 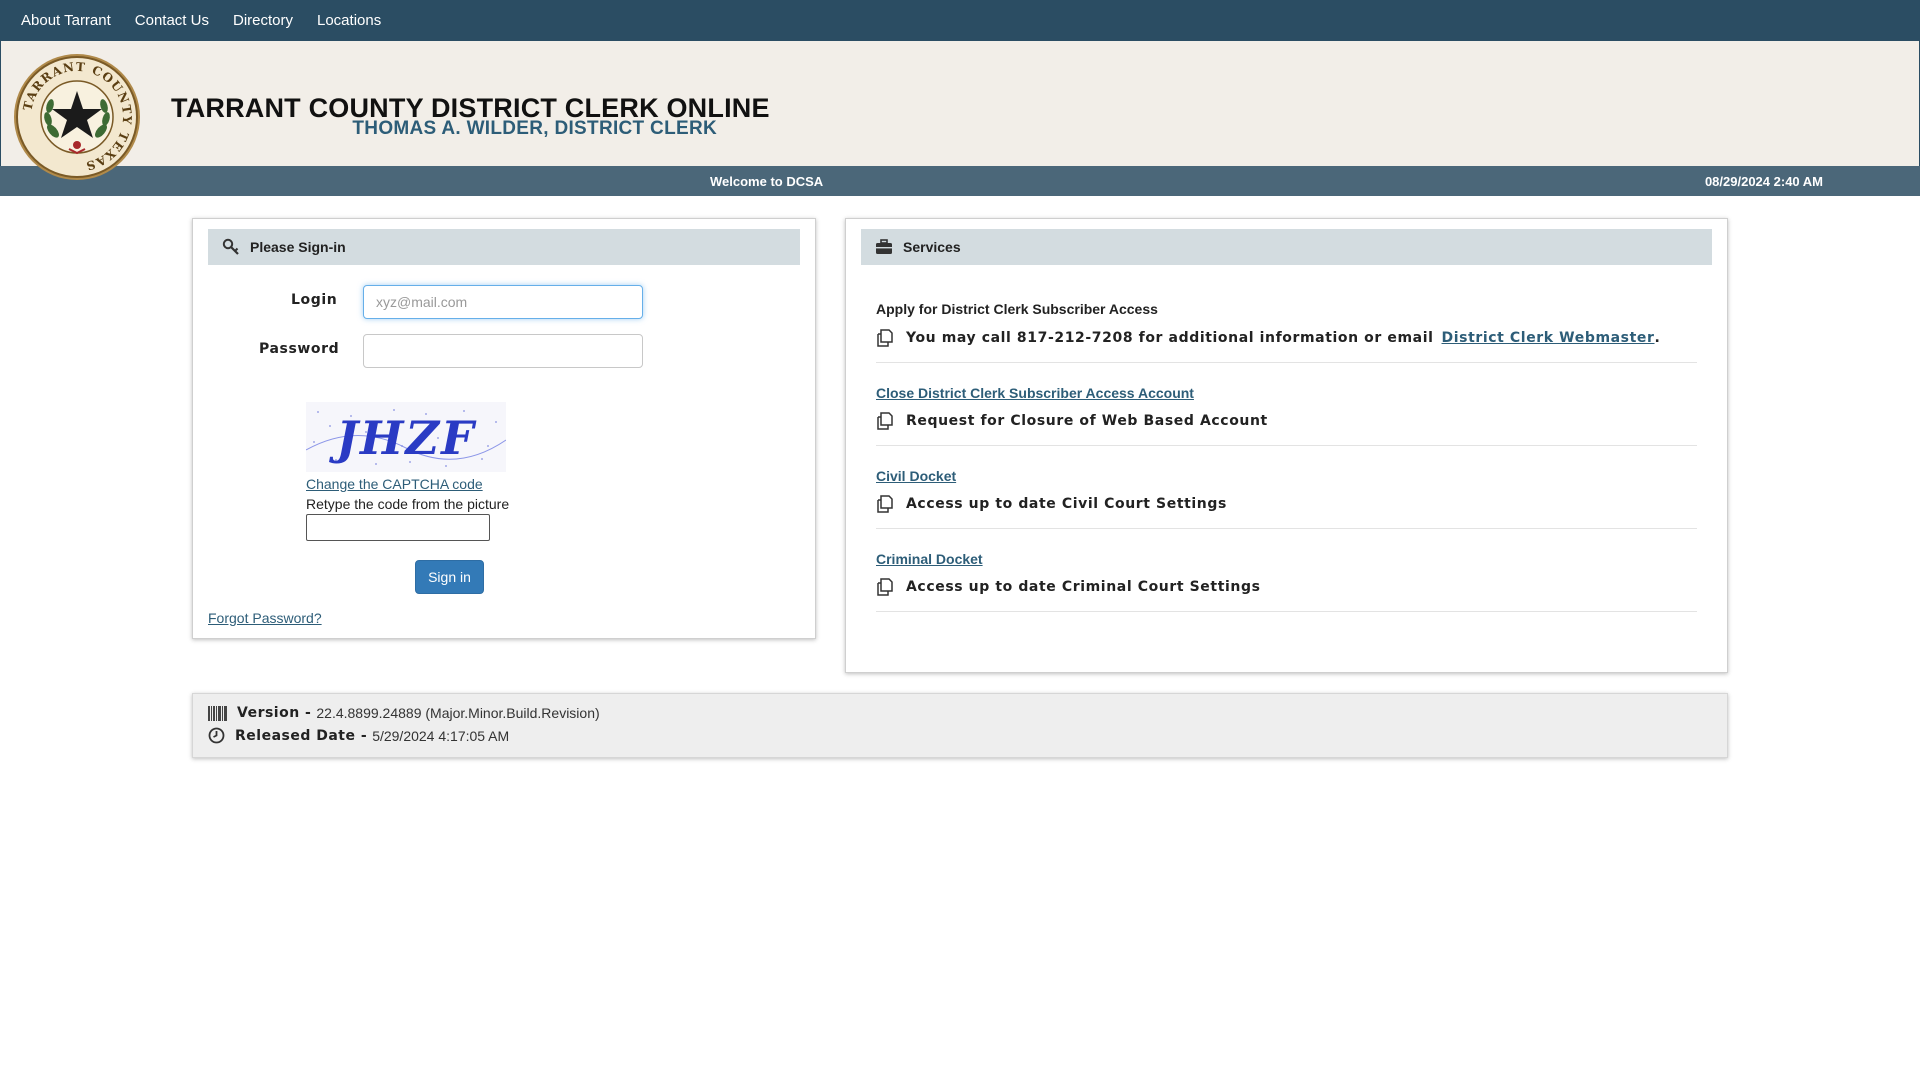 What do you see at coordinates (398, 527) in the screenshot?
I see `captcha-input` at bounding box center [398, 527].